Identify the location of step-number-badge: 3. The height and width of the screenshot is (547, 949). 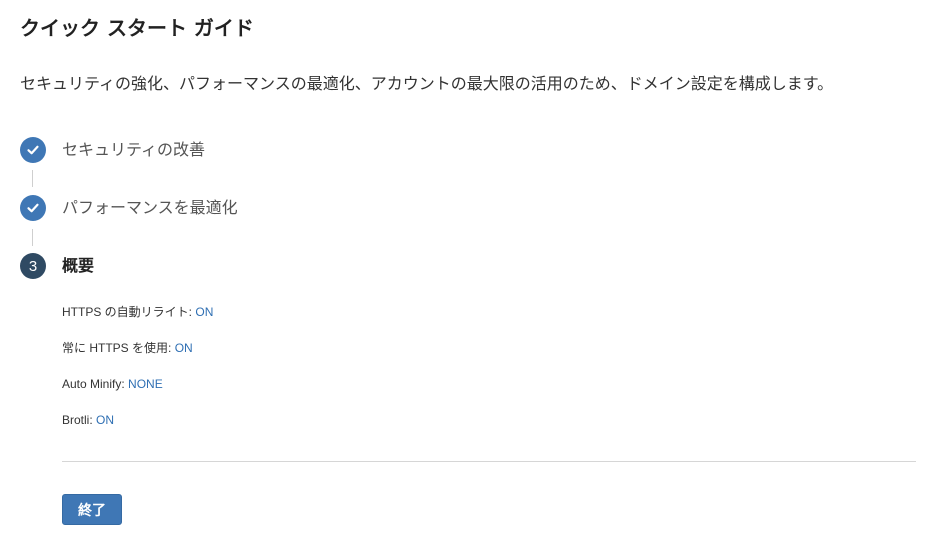
(33, 266).